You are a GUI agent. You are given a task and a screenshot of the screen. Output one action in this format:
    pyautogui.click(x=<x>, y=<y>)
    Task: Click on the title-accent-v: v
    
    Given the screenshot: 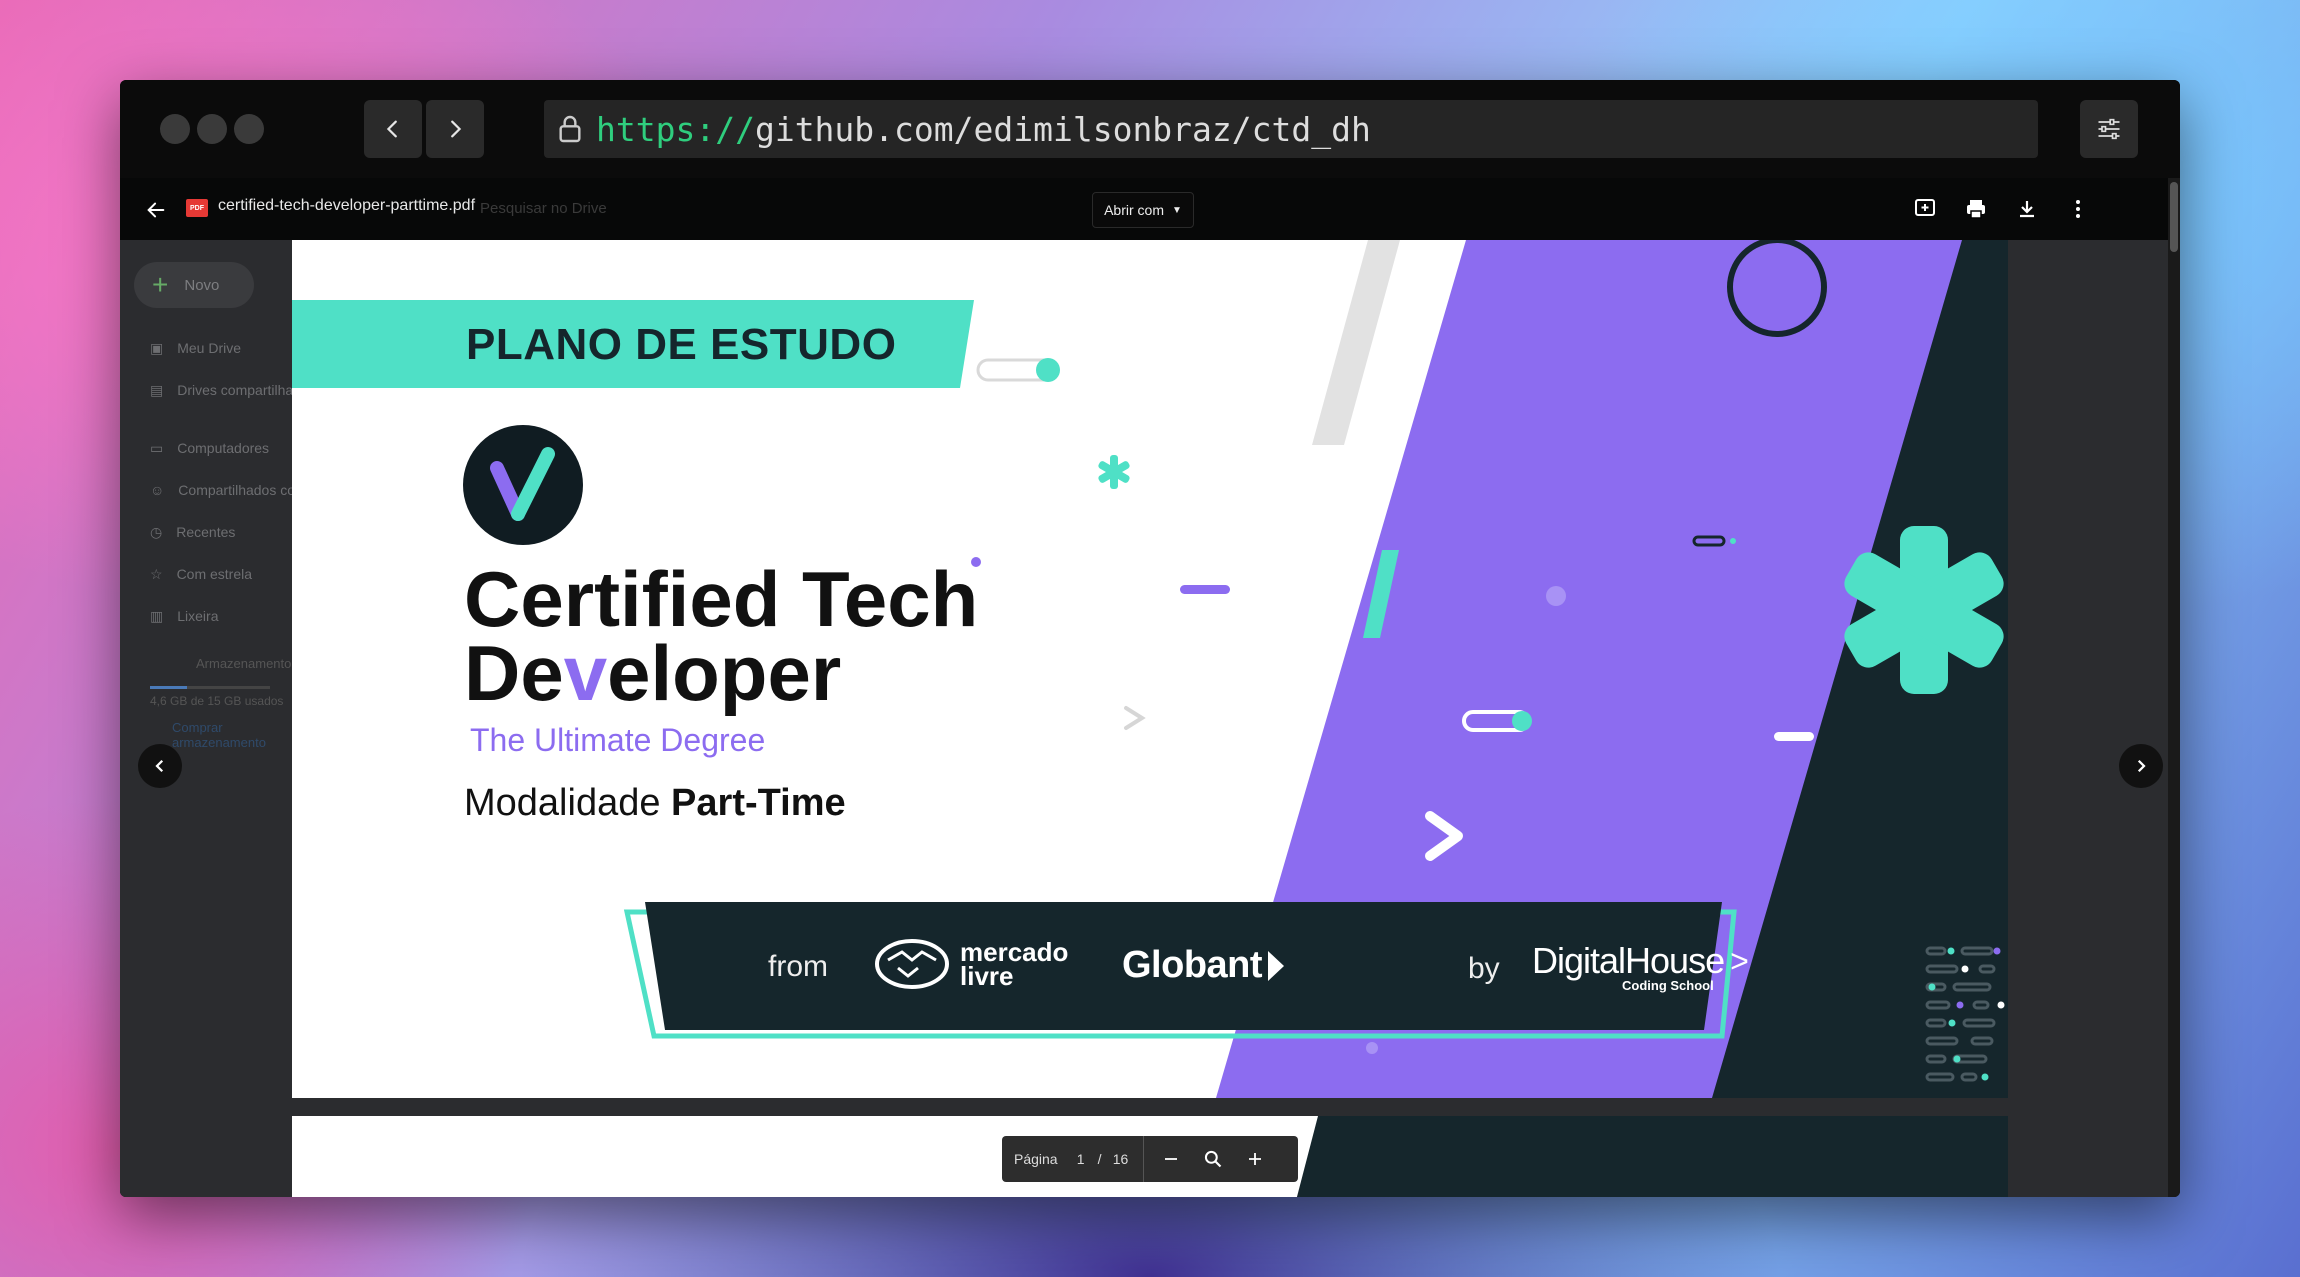 What is the action you would take?
    pyautogui.click(x=585, y=673)
    